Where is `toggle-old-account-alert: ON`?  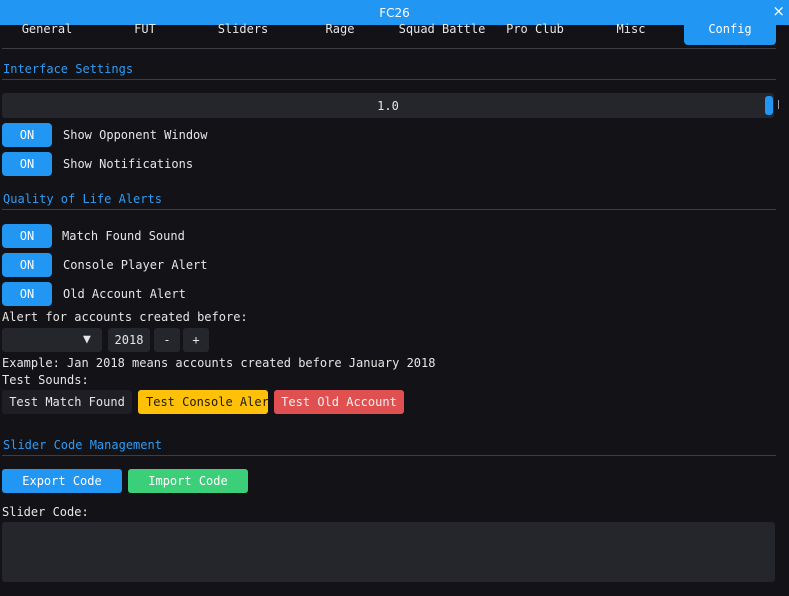
toggle-old-account-alert: ON is located at coordinates (27, 294).